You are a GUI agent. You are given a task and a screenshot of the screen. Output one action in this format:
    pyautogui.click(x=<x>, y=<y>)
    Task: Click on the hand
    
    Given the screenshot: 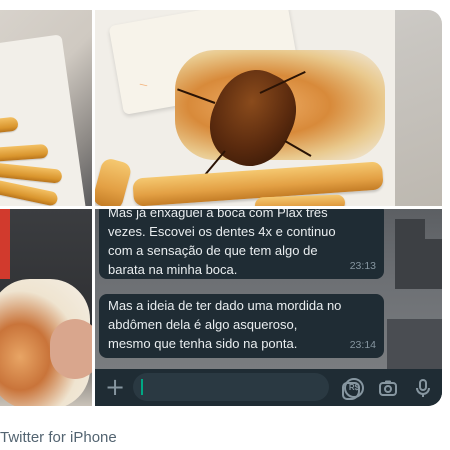 What is the action you would take?
    pyautogui.click(x=71, y=349)
    